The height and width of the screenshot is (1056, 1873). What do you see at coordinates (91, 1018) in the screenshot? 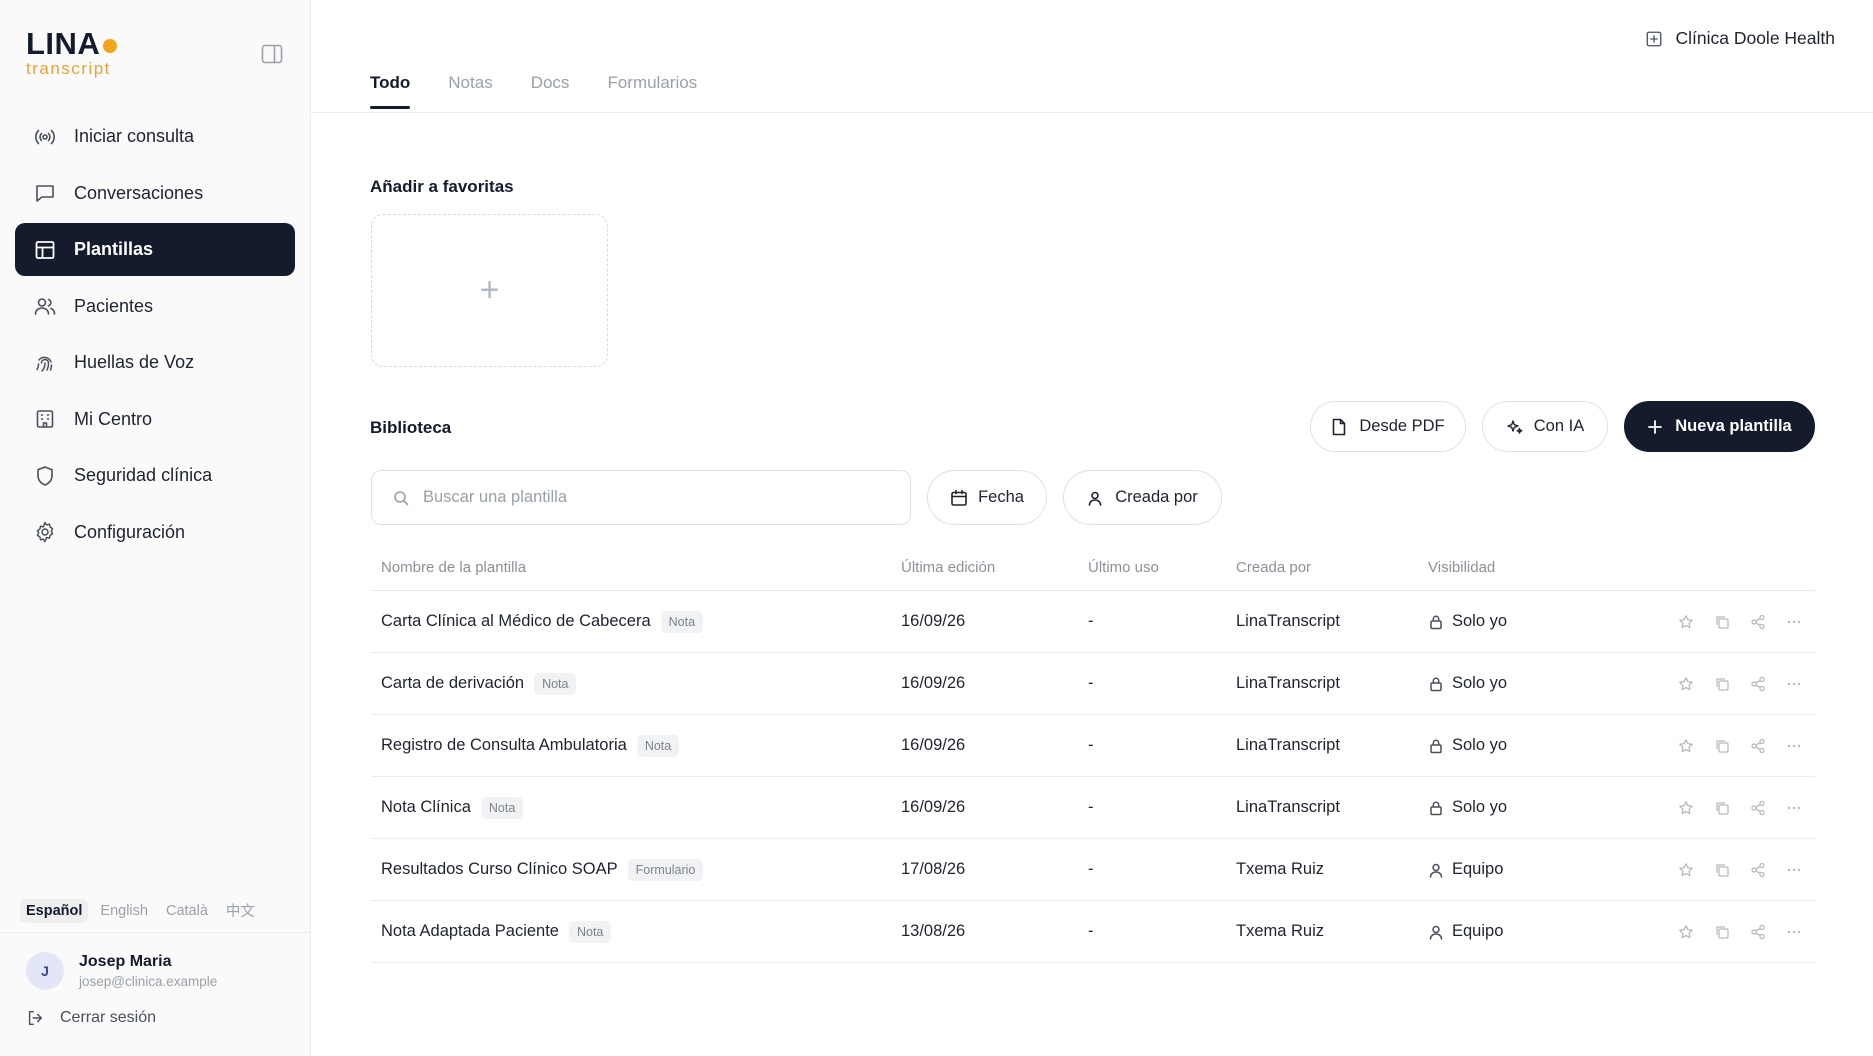
I see `logout-button: Cerrar sesión` at bounding box center [91, 1018].